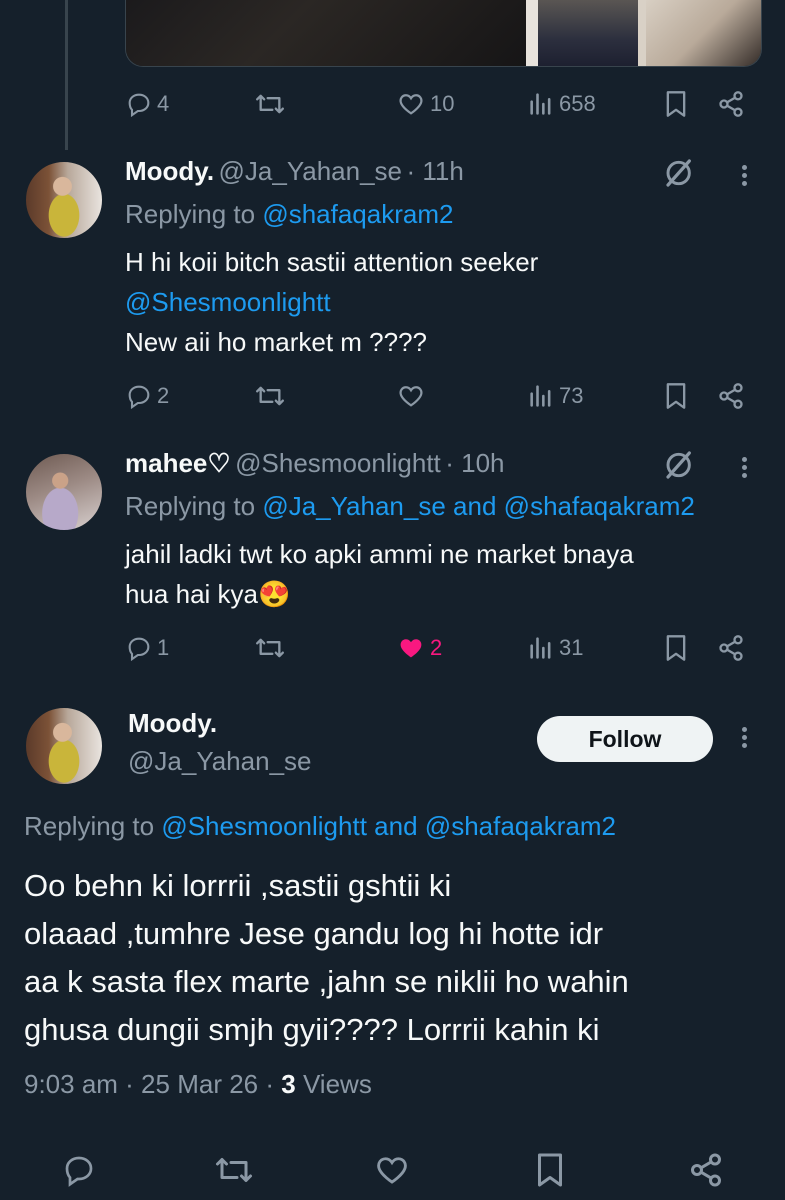 This screenshot has width=785, height=1200. I want to click on heart-filled-icon, so click(411, 648).